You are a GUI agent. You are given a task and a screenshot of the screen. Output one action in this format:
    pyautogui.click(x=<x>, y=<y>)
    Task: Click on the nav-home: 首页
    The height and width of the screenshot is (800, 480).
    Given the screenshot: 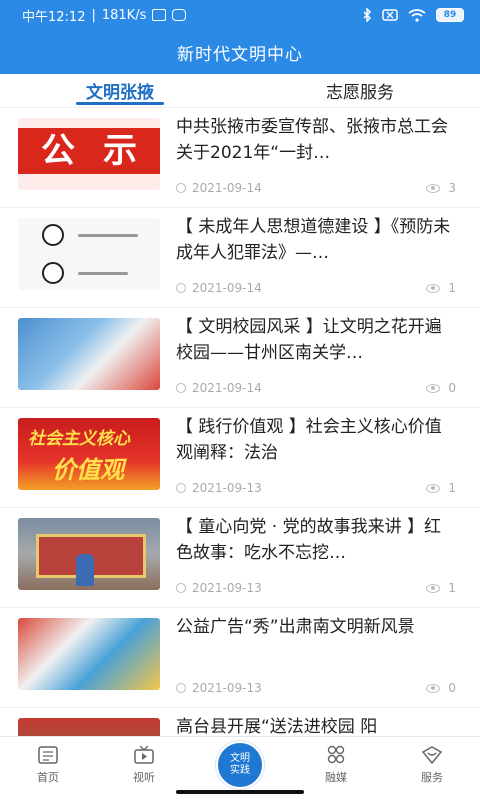 What is the action you would take?
    pyautogui.click(x=48, y=768)
    